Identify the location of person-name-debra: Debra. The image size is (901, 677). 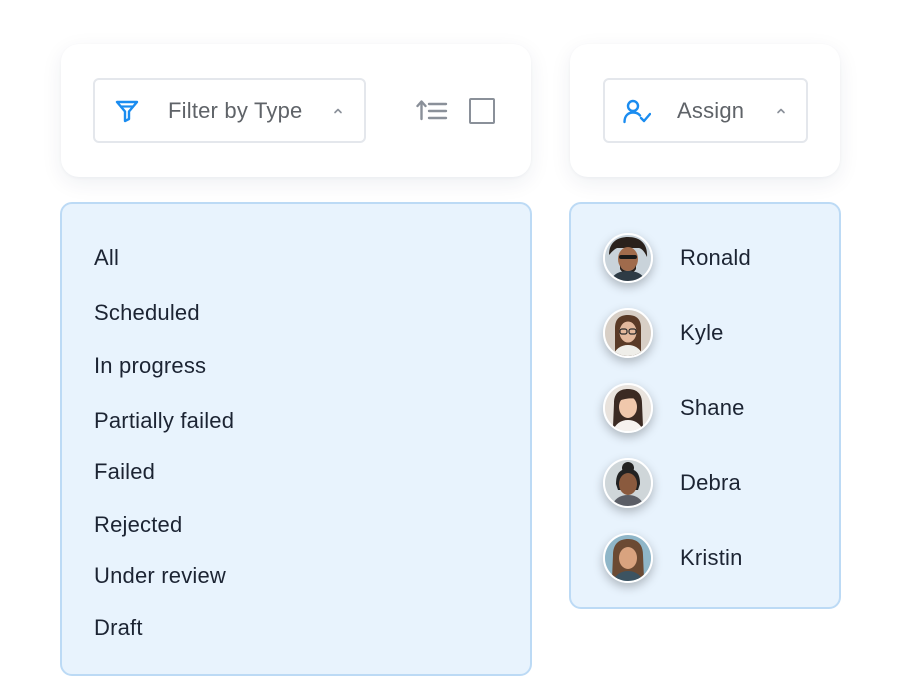
(710, 482).